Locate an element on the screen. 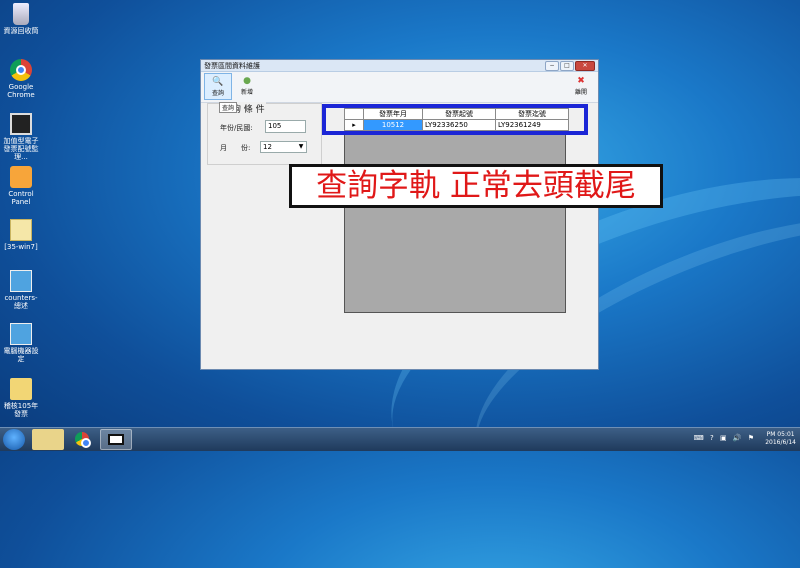  desktop-icon-label: [35-win7] is located at coordinates (21, 247).